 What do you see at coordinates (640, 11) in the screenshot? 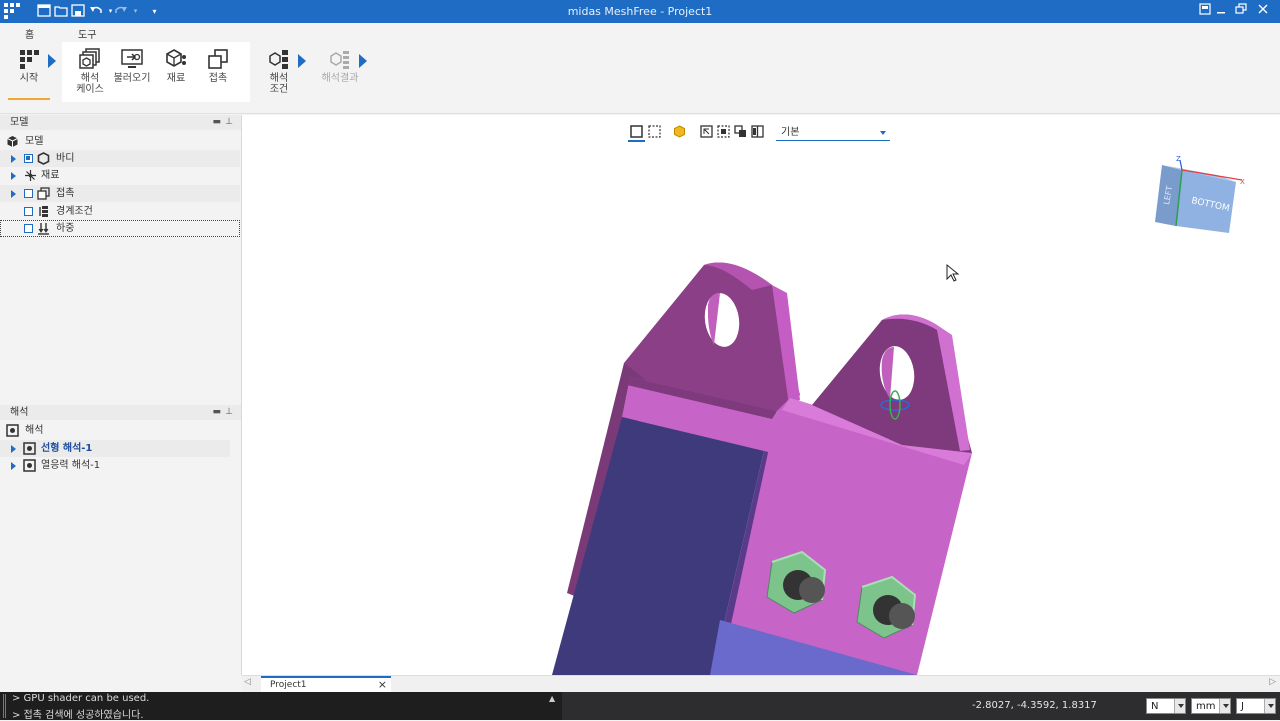
I see `title-bar: ▾ ▾ ▾ midas MeshFree - Project1` at bounding box center [640, 11].